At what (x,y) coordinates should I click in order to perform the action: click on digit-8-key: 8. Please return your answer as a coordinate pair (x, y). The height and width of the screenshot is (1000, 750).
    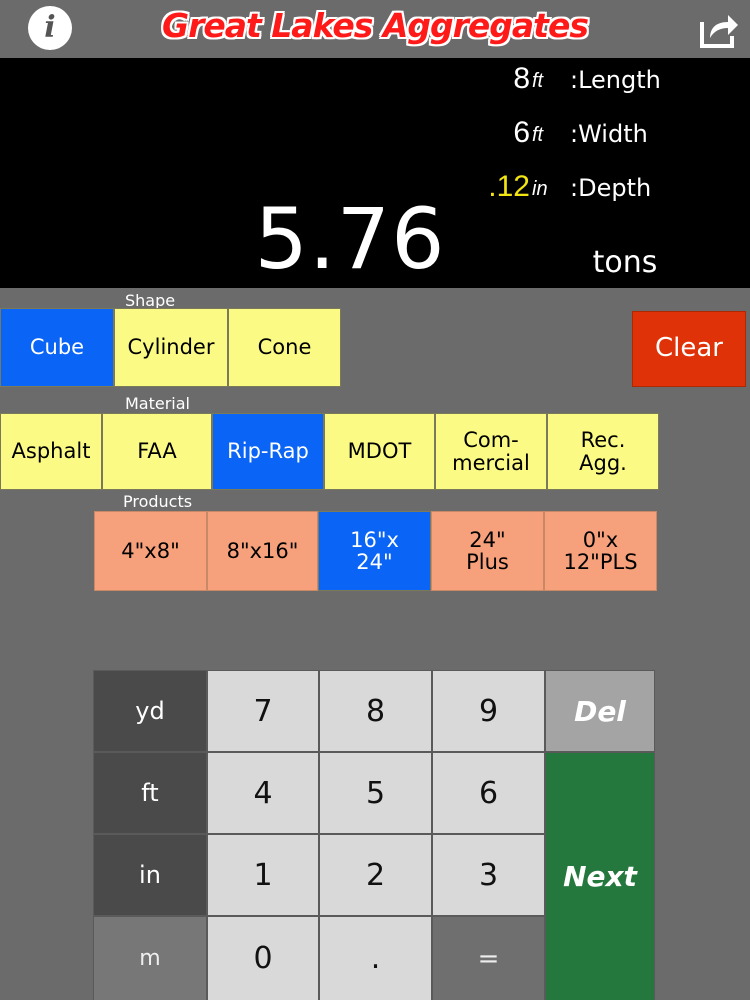
    Looking at the image, I should click on (375, 711).